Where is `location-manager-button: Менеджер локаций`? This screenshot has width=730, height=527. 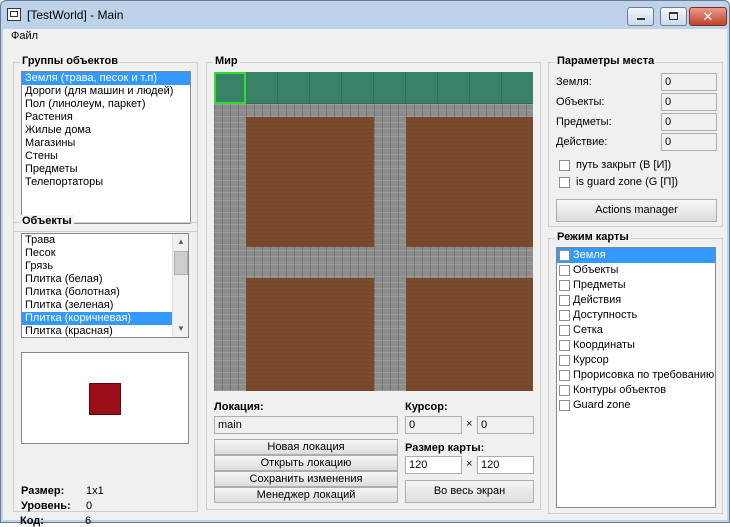 location-manager-button: Менеджер локаций is located at coordinates (306, 495).